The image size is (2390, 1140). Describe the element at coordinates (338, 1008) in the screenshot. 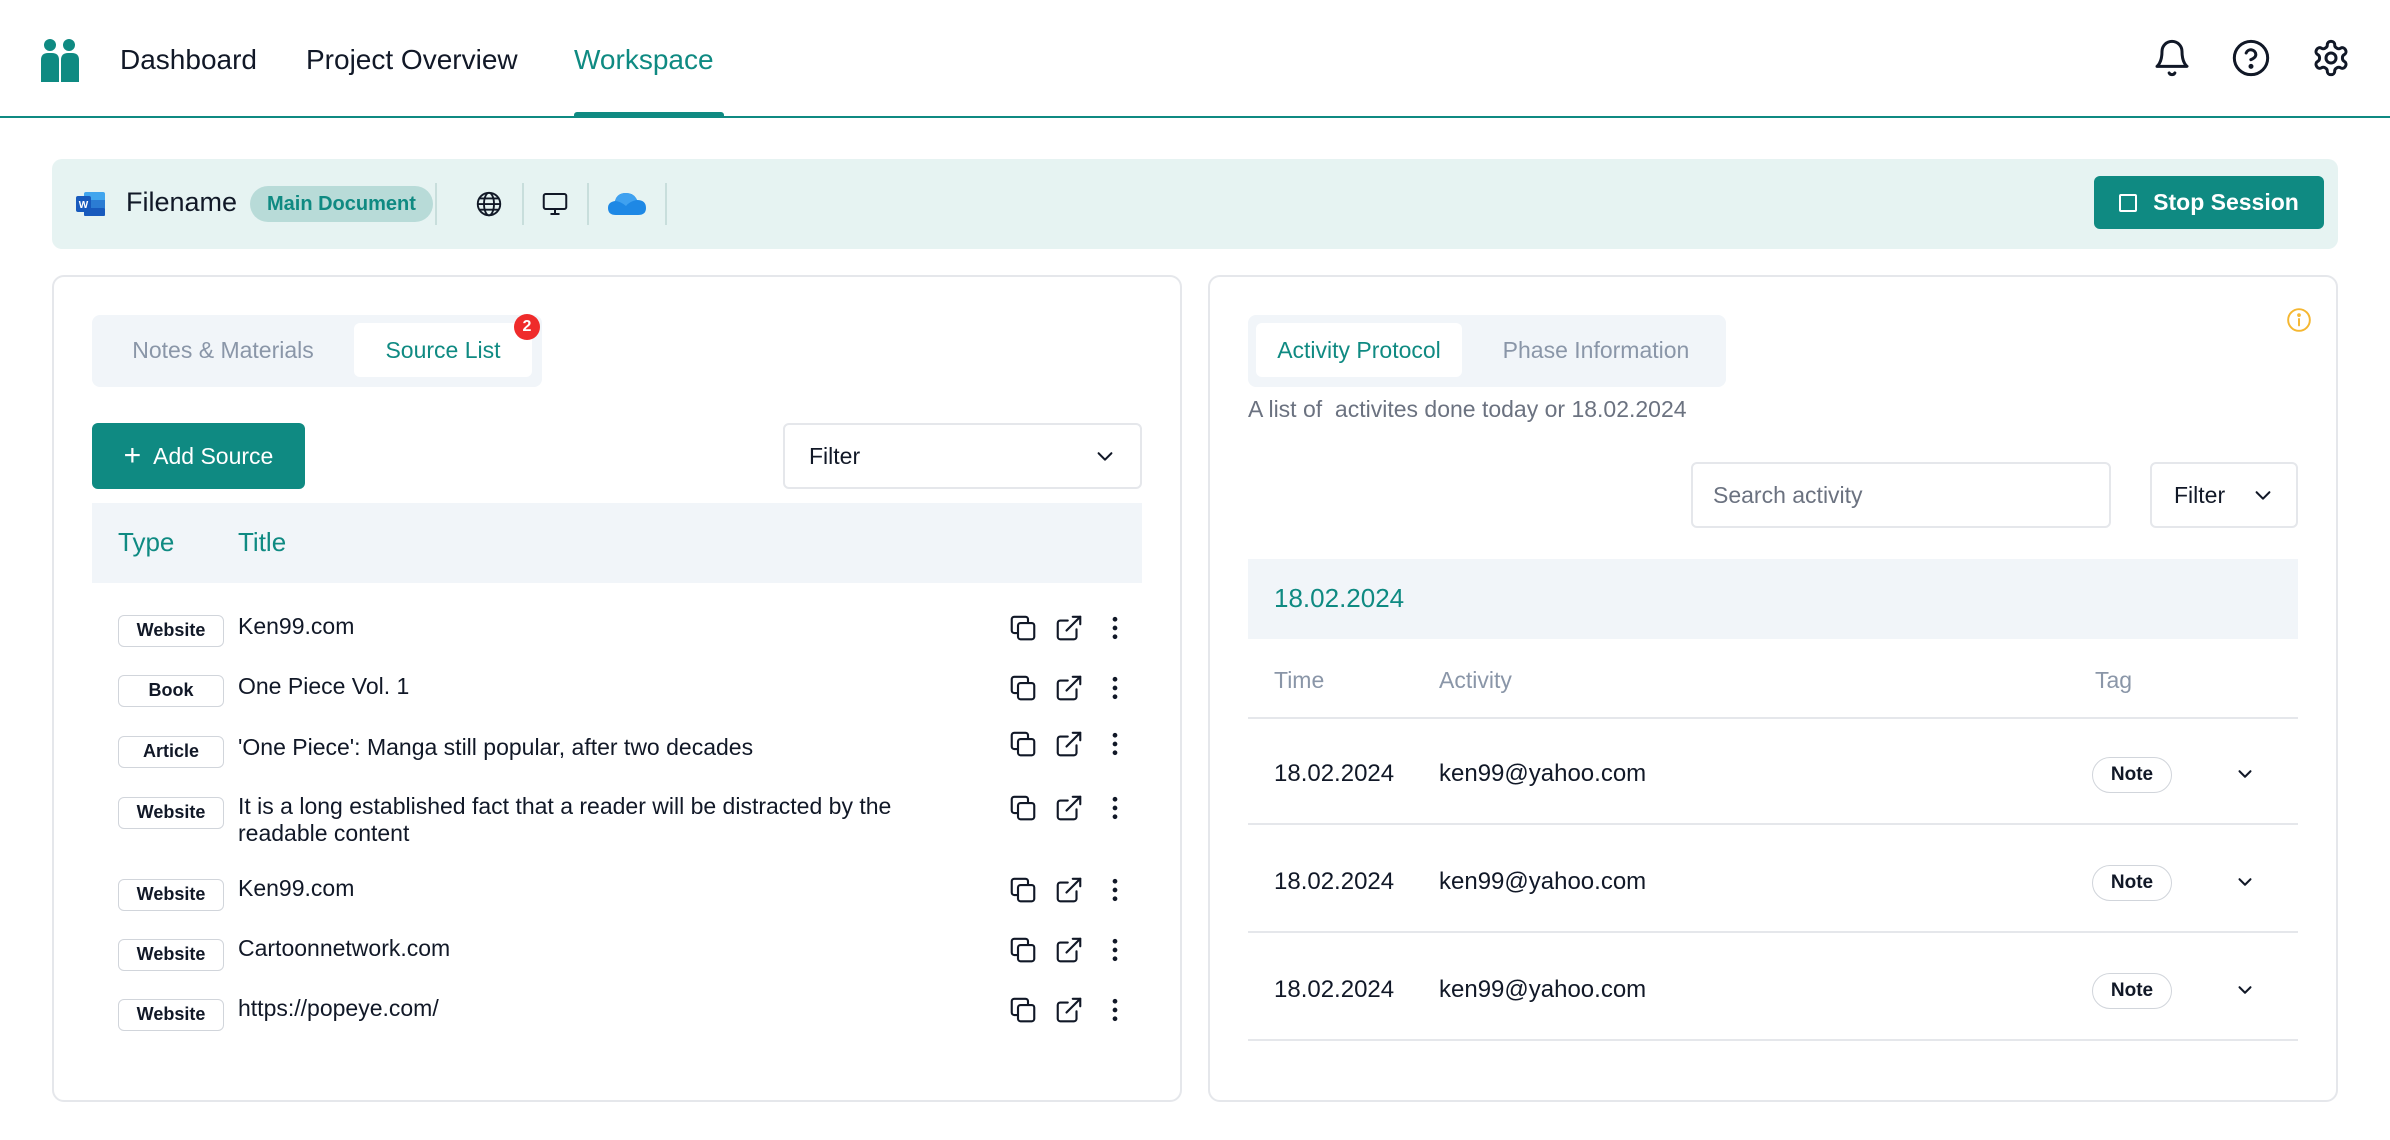

I see `source-title: https://popeye.com/` at that location.